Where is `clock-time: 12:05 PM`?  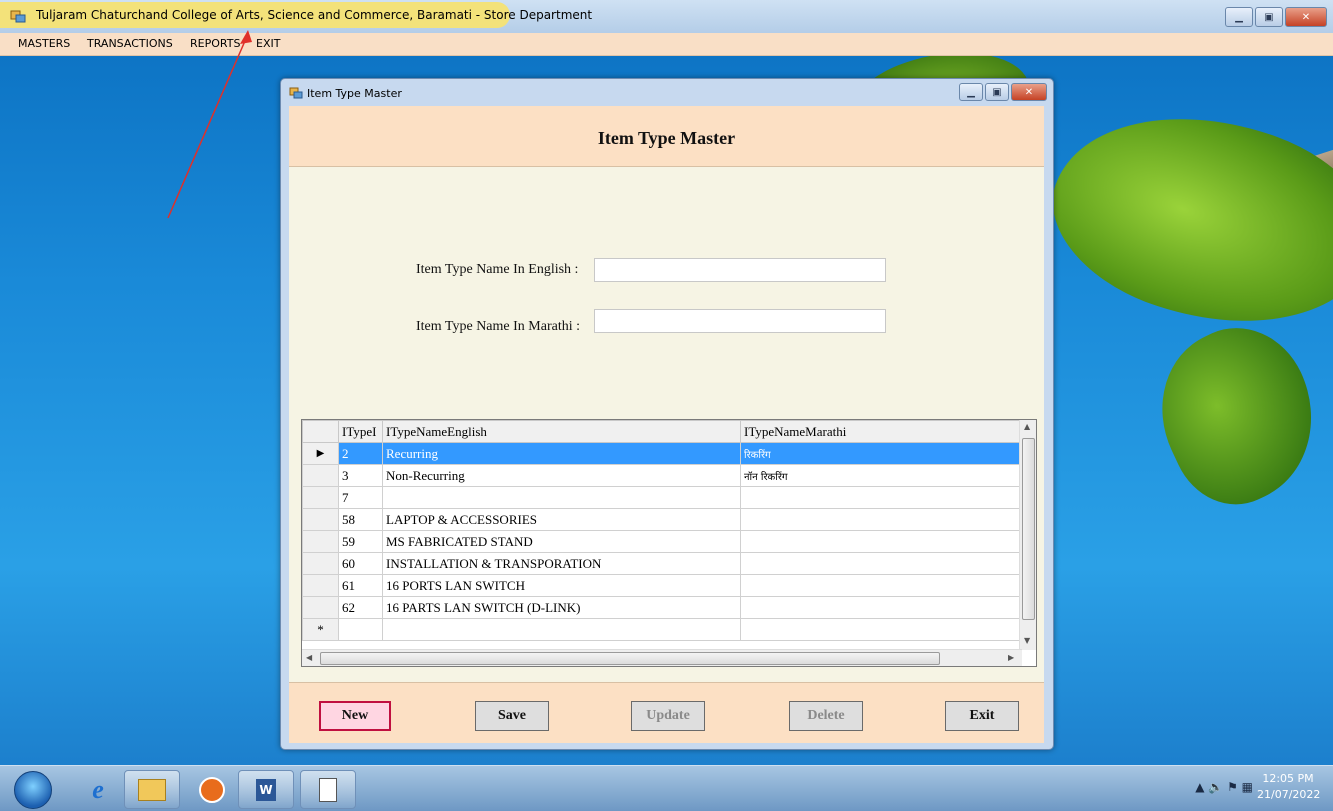
clock-time: 12:05 PM is located at coordinates (1288, 778).